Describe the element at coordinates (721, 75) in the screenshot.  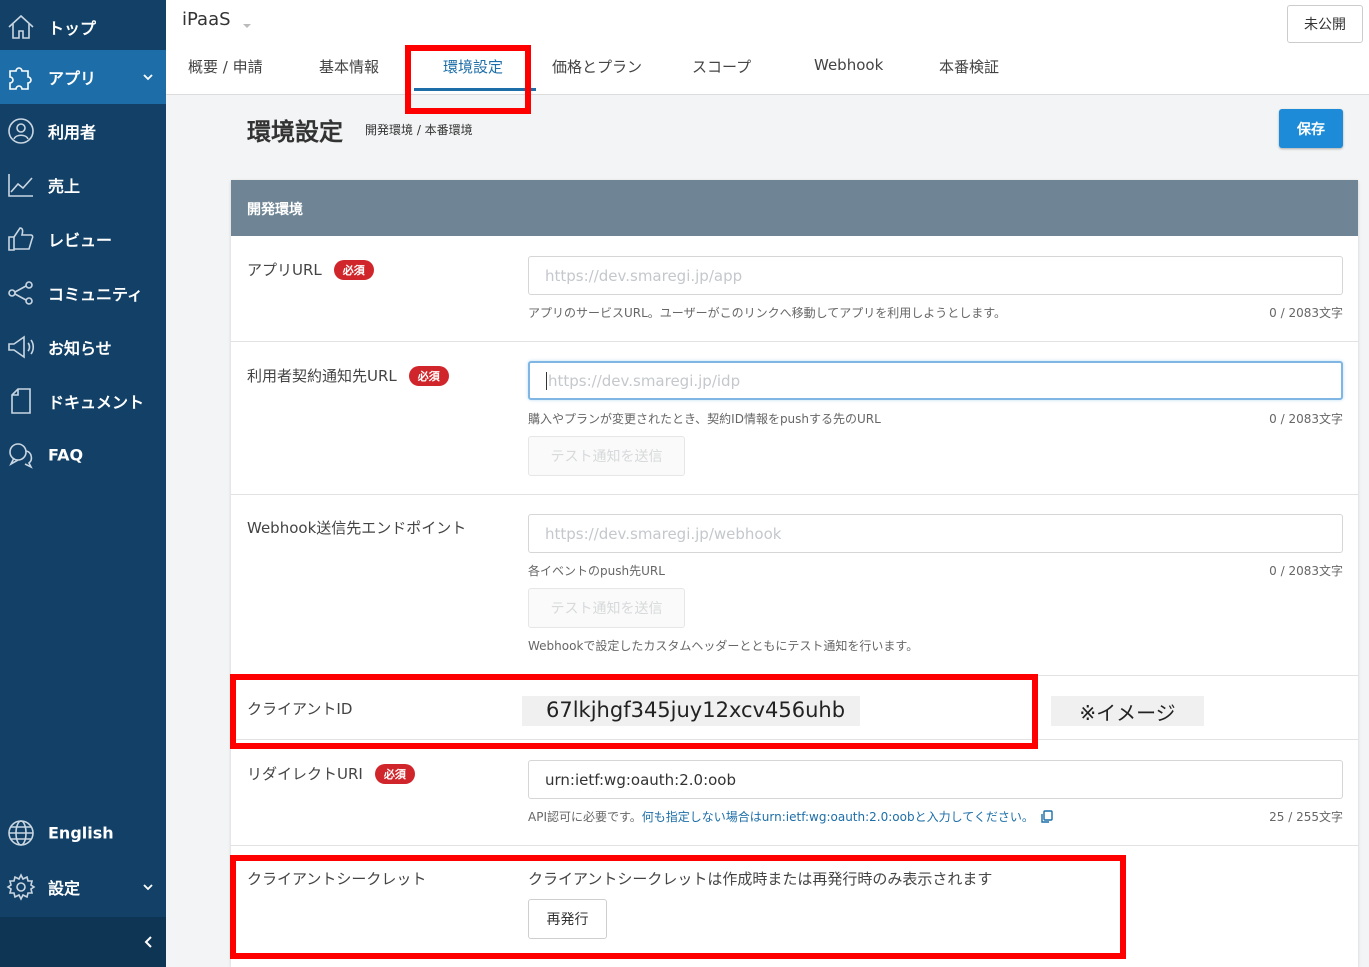
I see `tab-scope: スコープ` at that location.